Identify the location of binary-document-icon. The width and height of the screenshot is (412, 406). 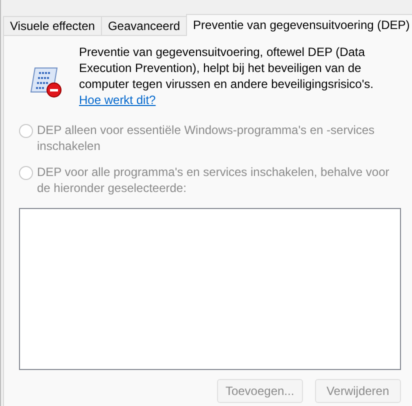
(46, 82).